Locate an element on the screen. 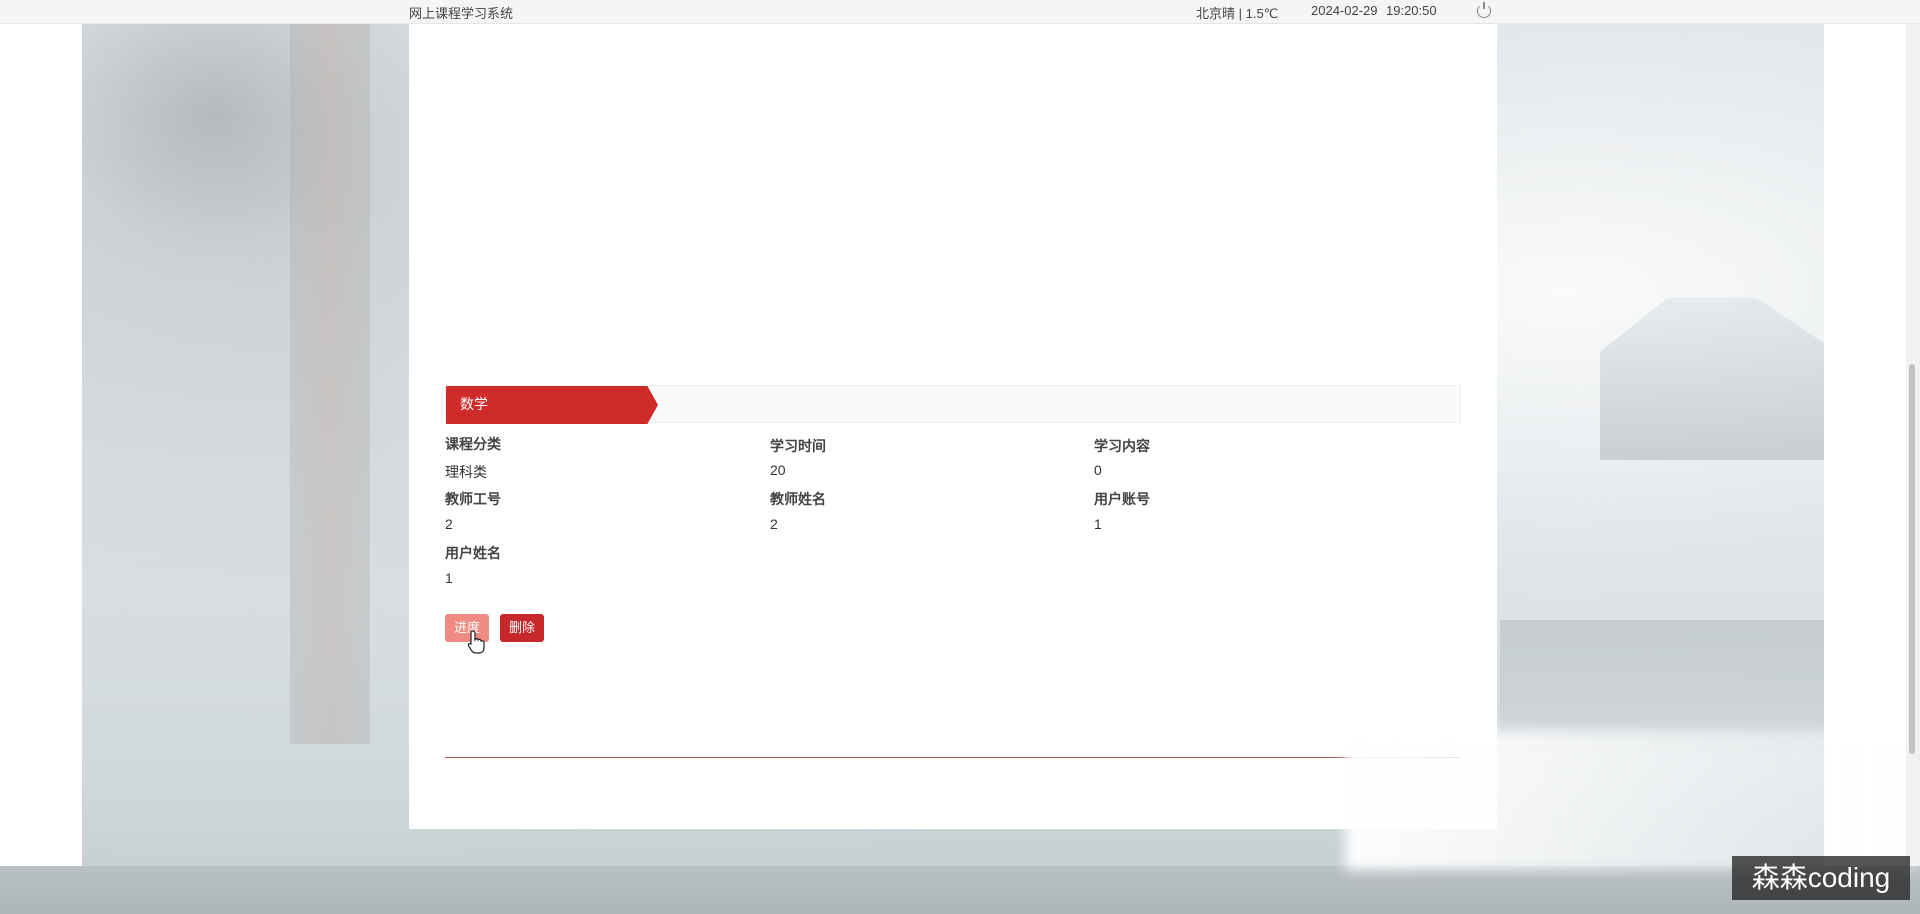  field-value-teacher-id: 2 is located at coordinates (449, 524).